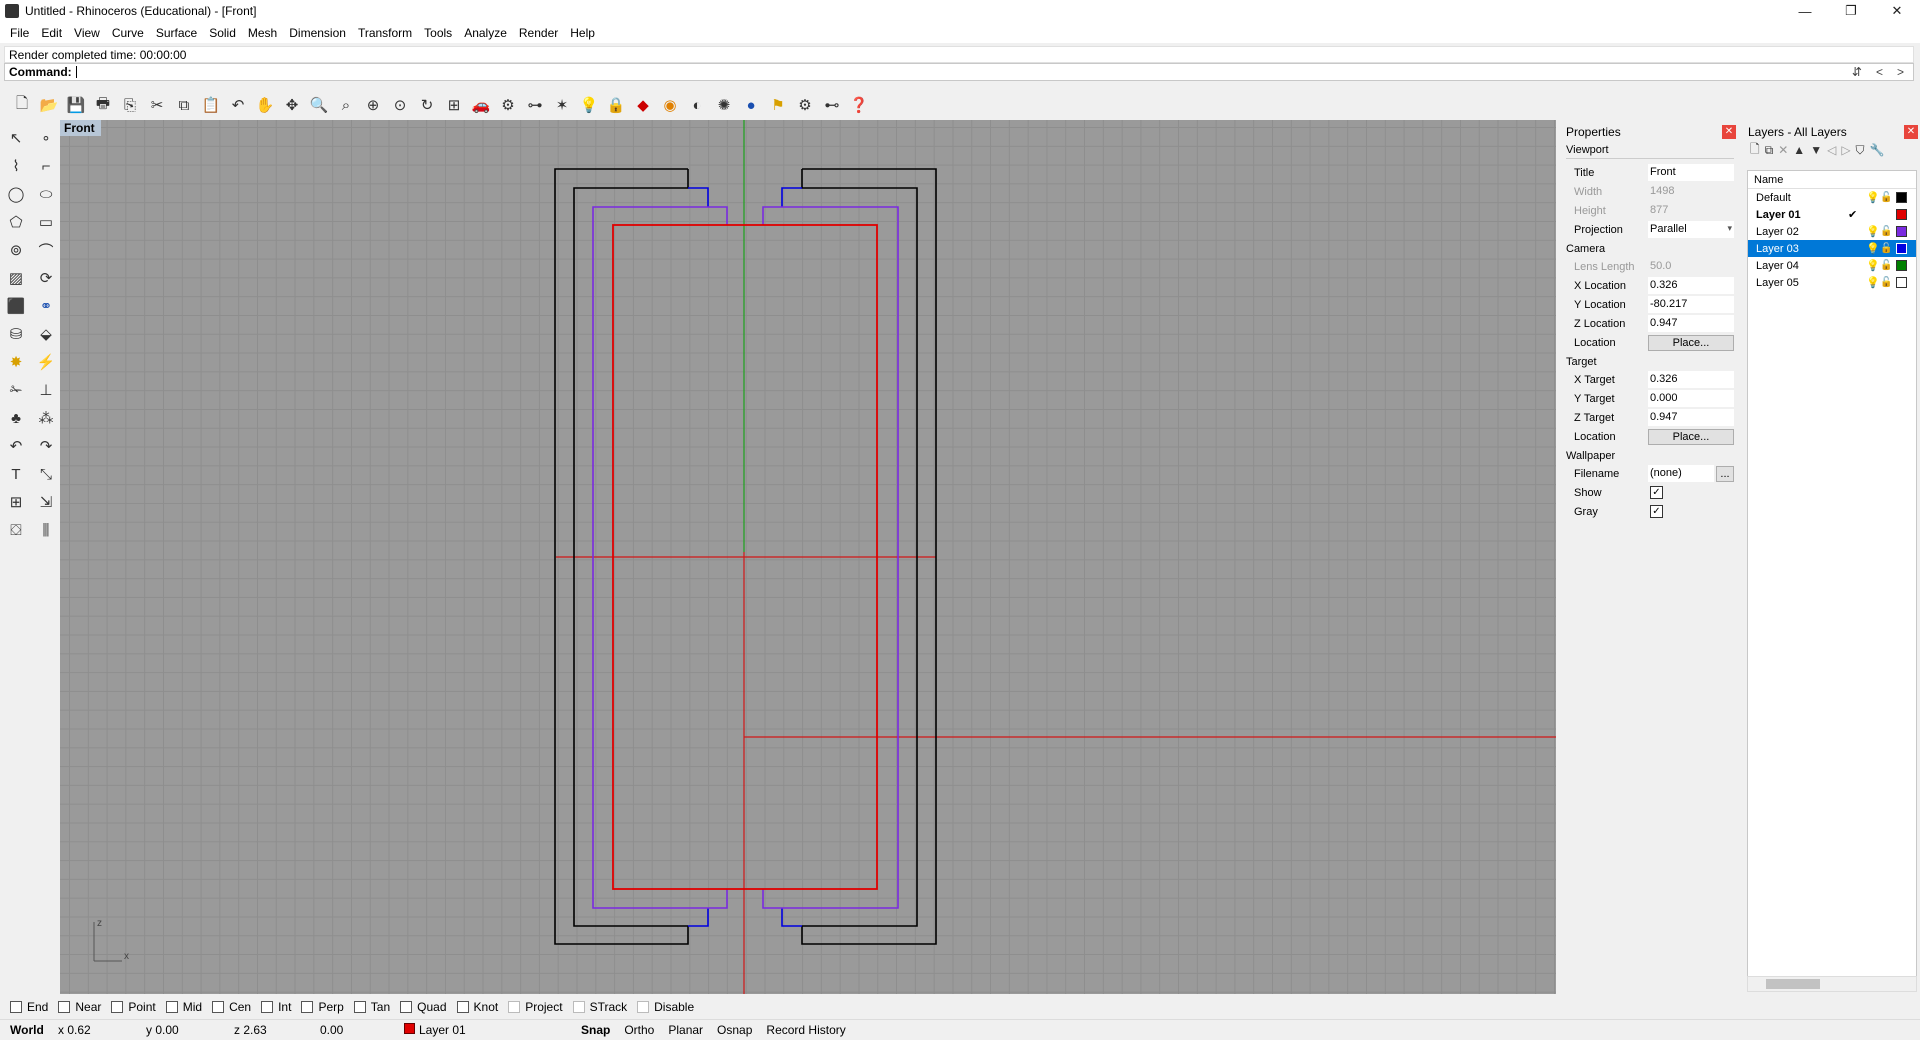 This screenshot has width=1920, height=1040. I want to click on menu-mesh: Mesh, so click(262, 33).